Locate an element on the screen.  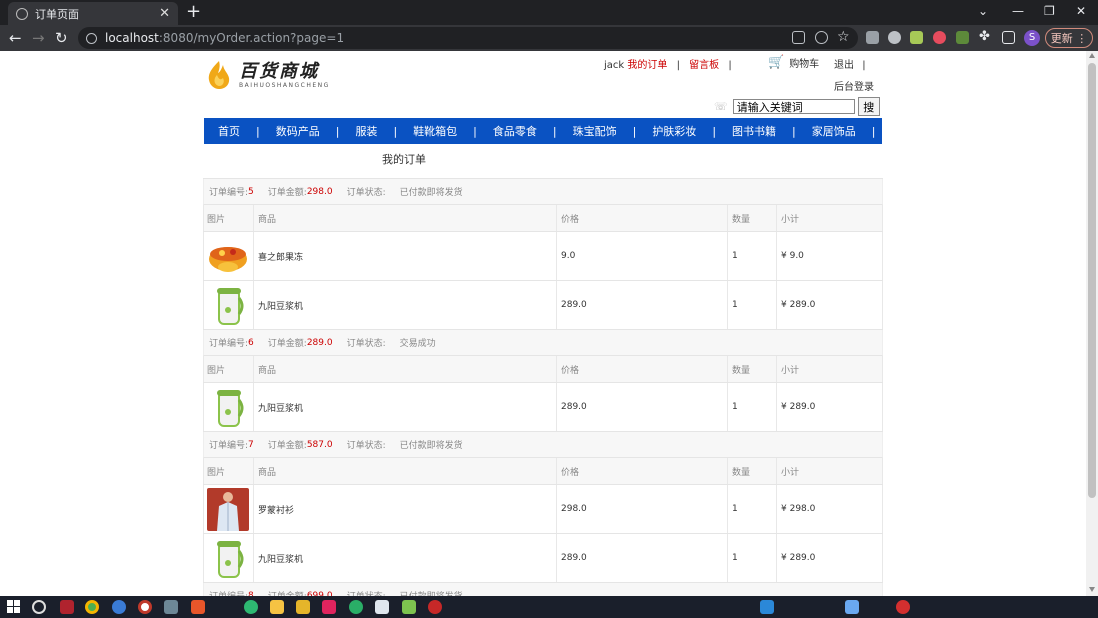
scroll-up-arrow is located at coordinates (1092, 55).